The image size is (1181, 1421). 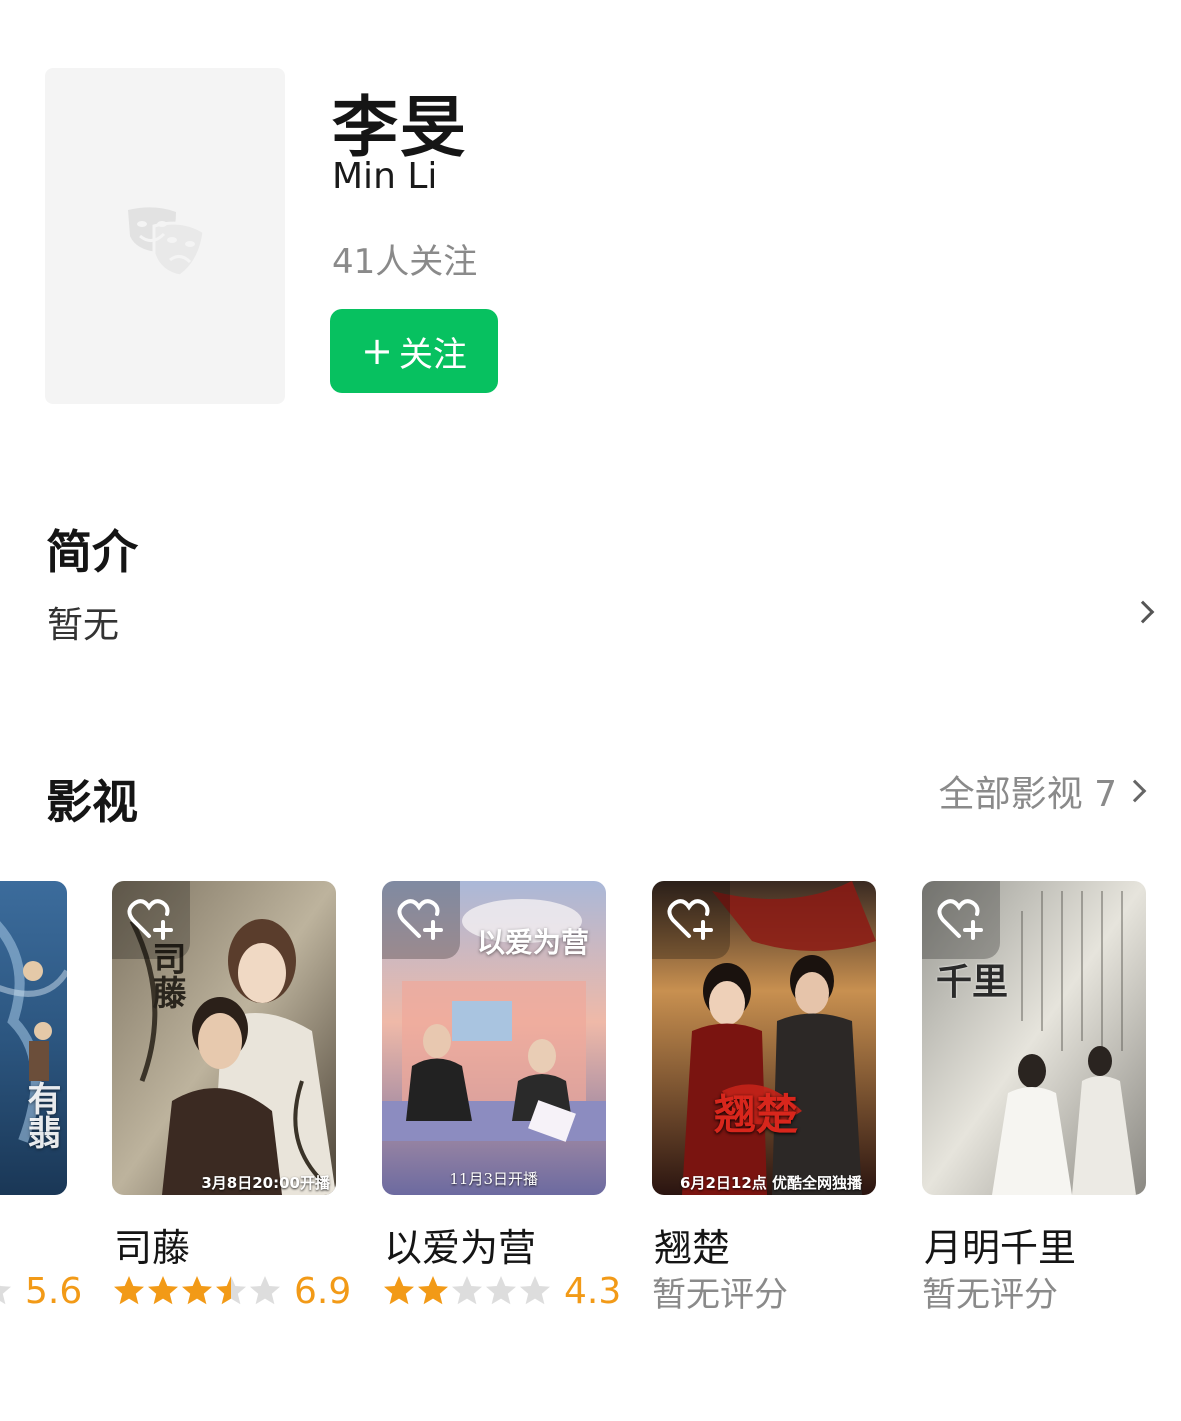 I want to click on rating-row: 6.9, so click(x=232, y=1291).